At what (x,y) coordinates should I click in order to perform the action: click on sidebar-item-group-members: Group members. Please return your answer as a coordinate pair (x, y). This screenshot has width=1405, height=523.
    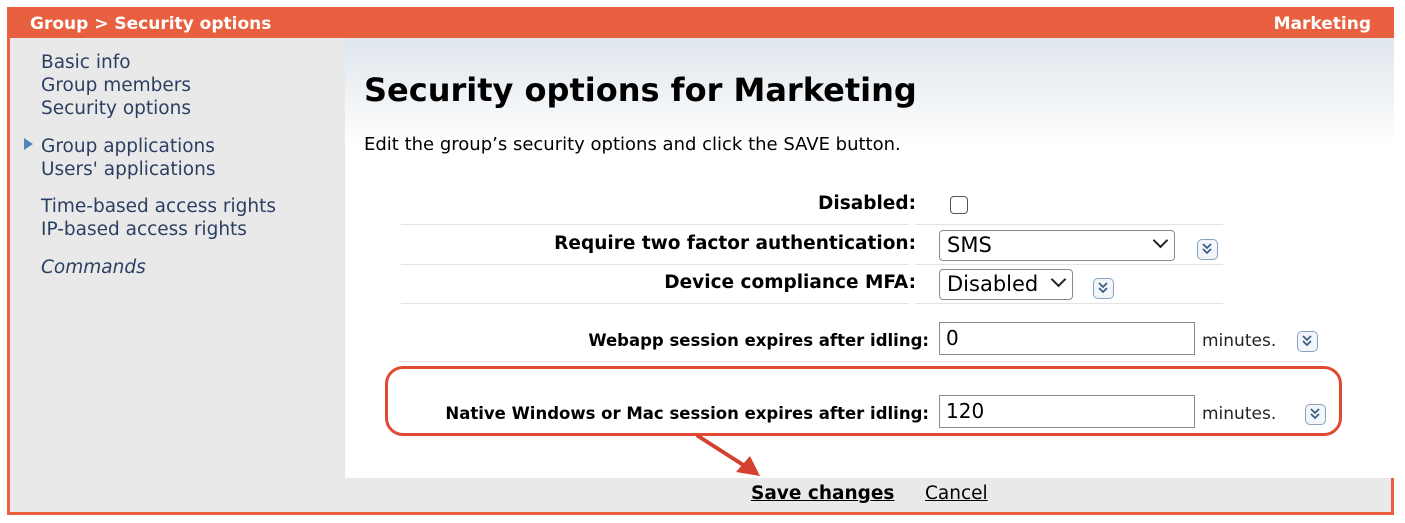
    Looking at the image, I should click on (116, 85).